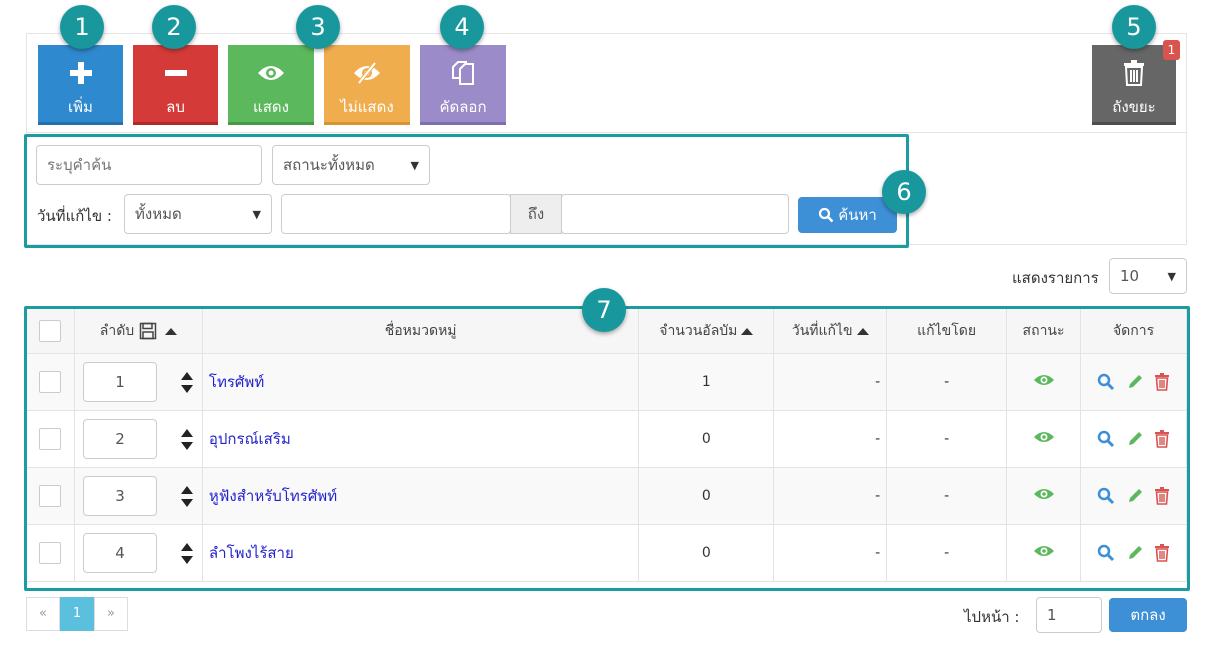 The width and height of the screenshot is (1213, 650). I want to click on plus-icon, so click(80, 73).